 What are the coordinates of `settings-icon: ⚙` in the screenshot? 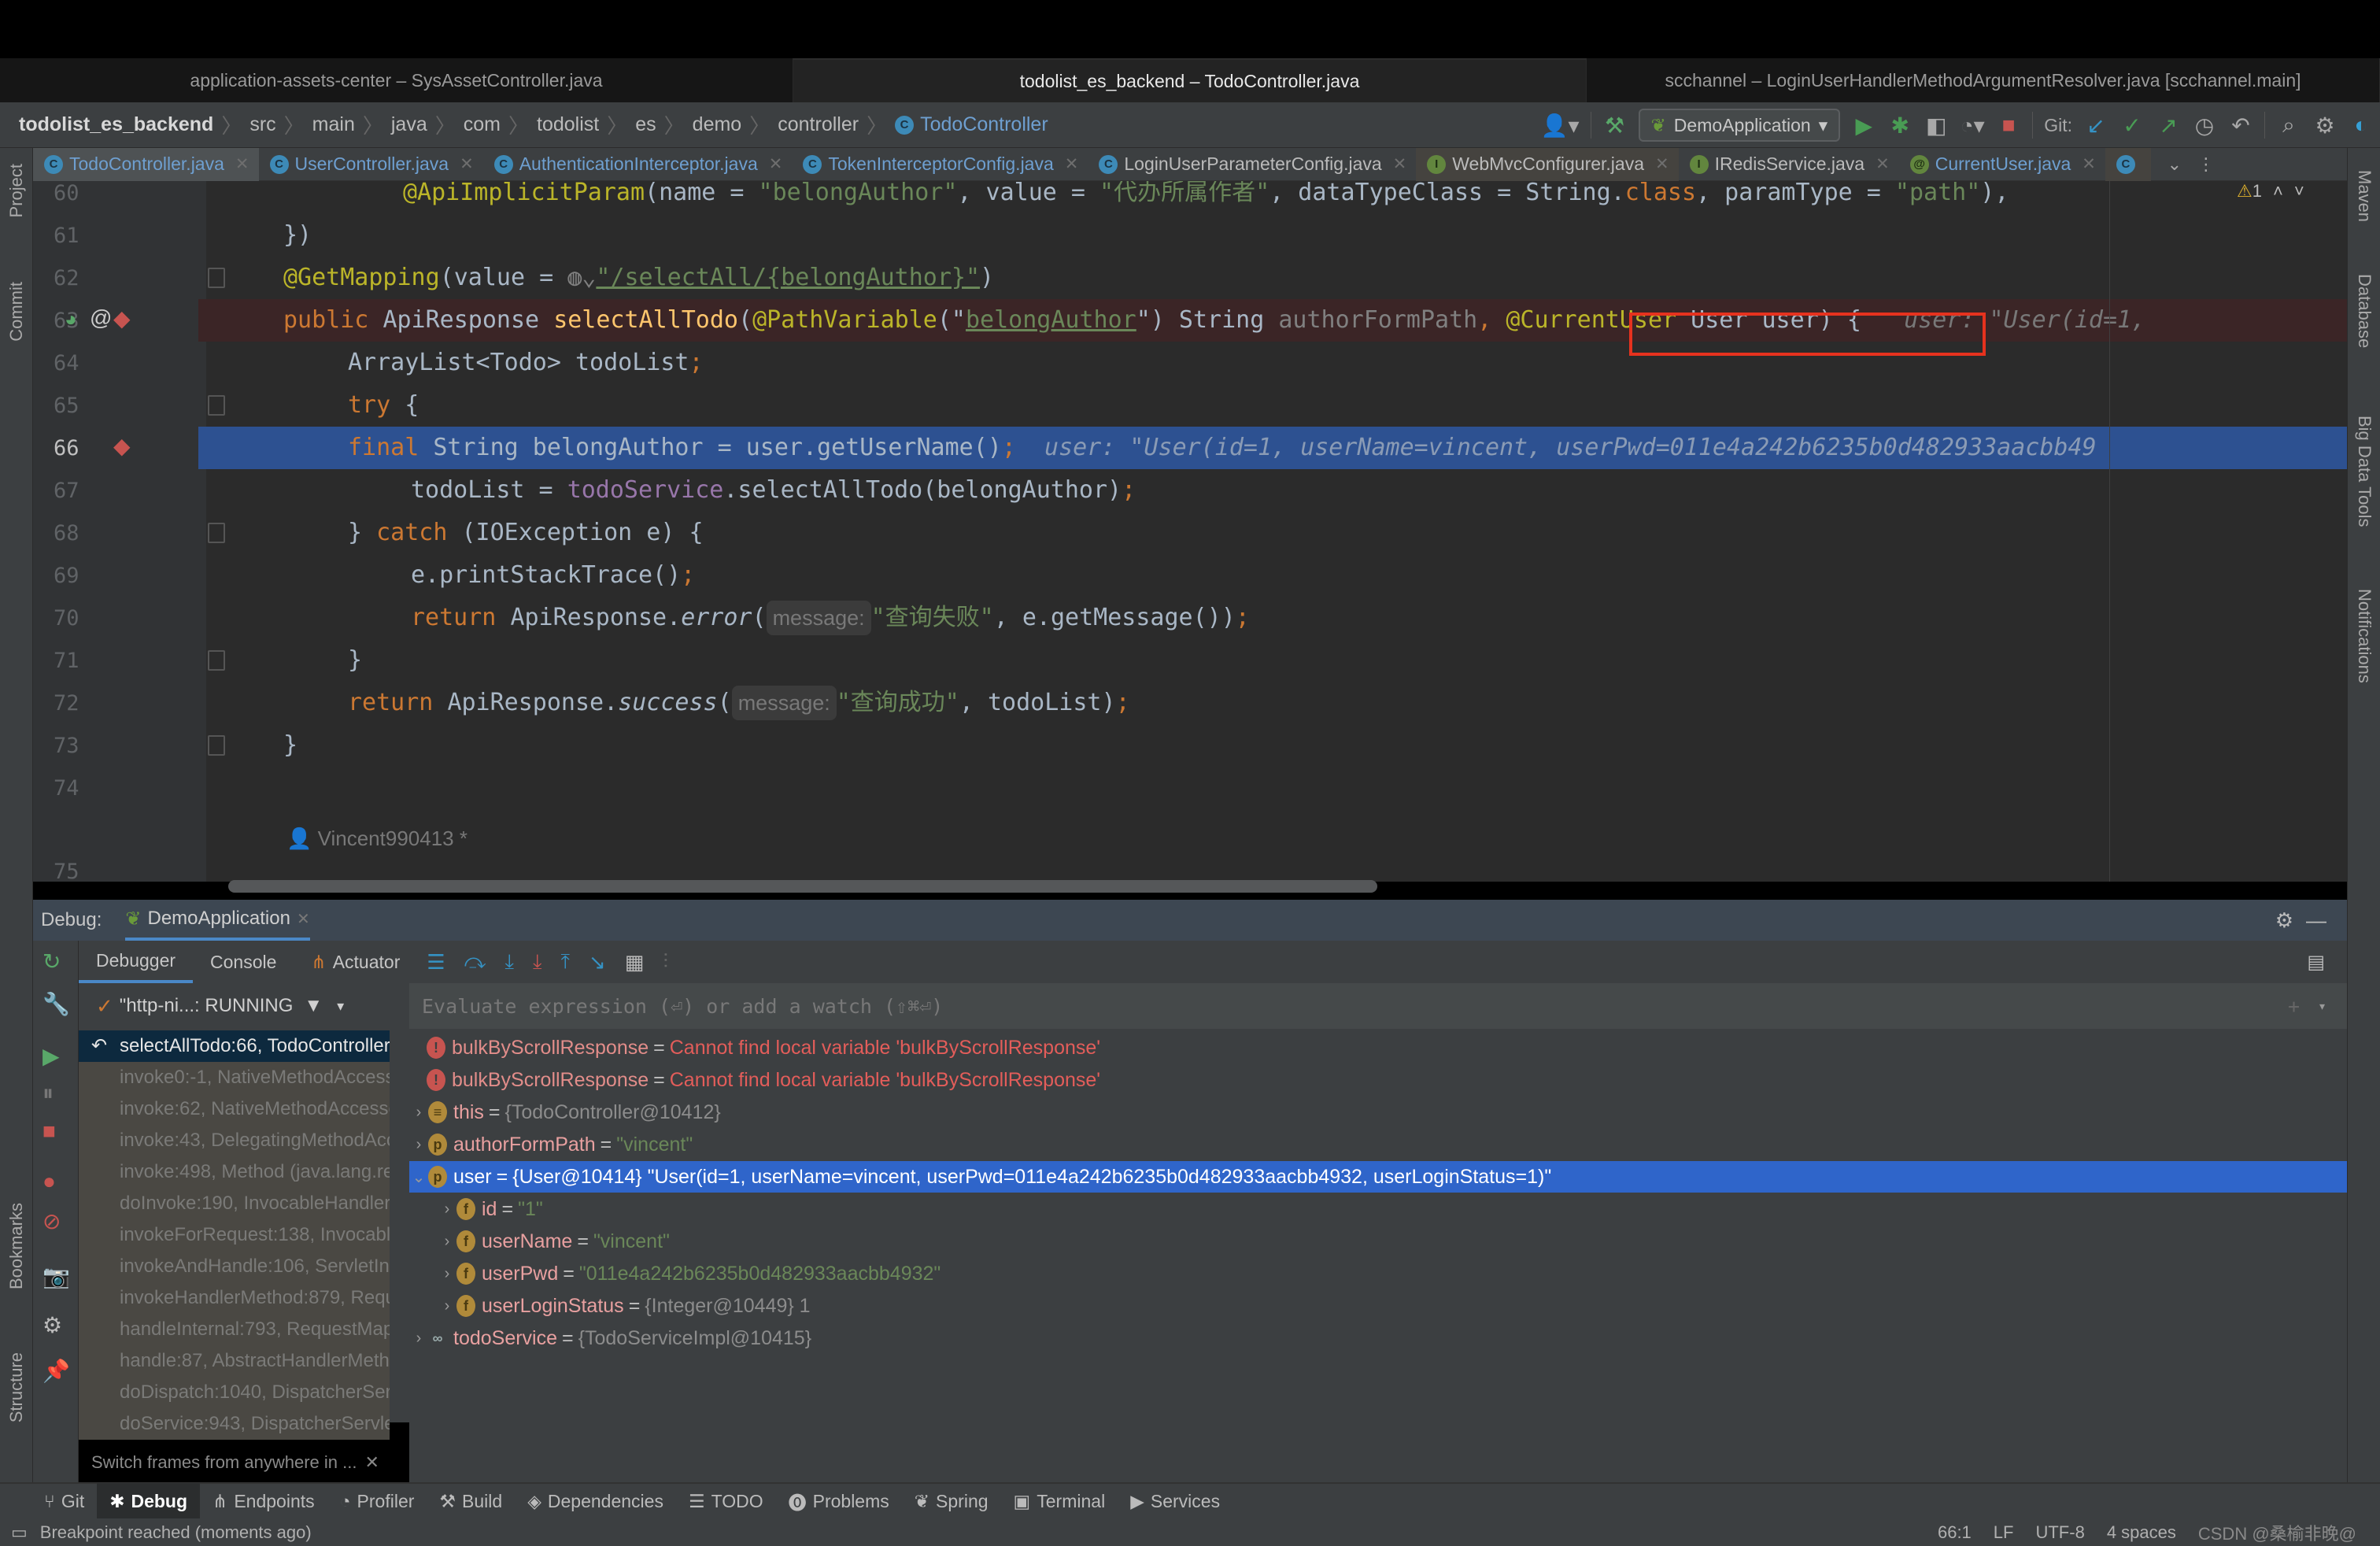 It's located at (52, 1325).